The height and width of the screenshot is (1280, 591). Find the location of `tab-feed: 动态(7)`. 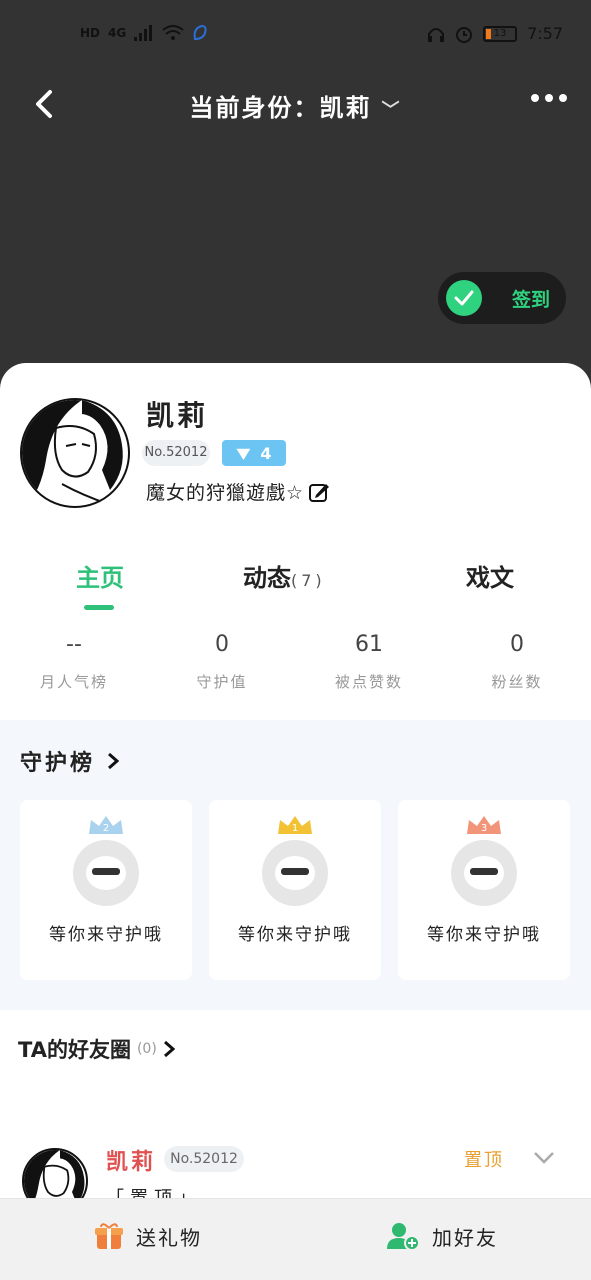

tab-feed: 动态(7) is located at coordinates (284, 575).